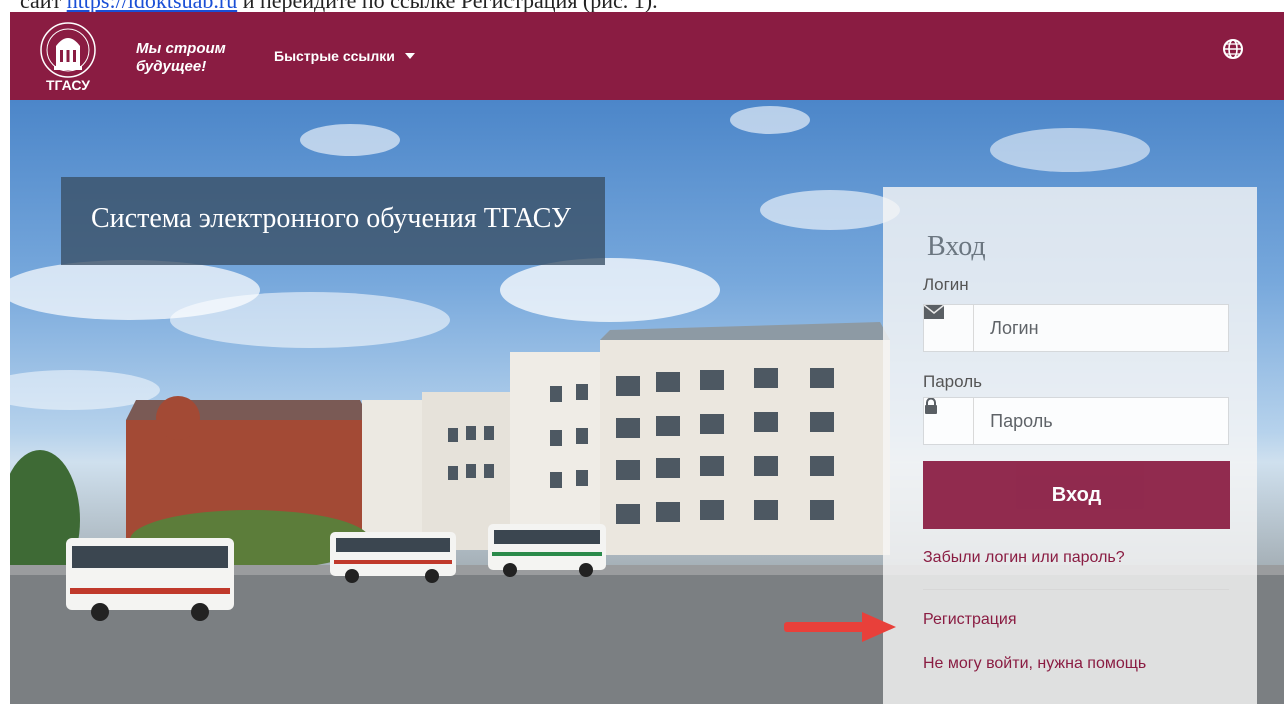 This screenshot has width=1284, height=704. Describe the element at coordinates (1233, 49) in the screenshot. I see `language-globe-icon` at that location.